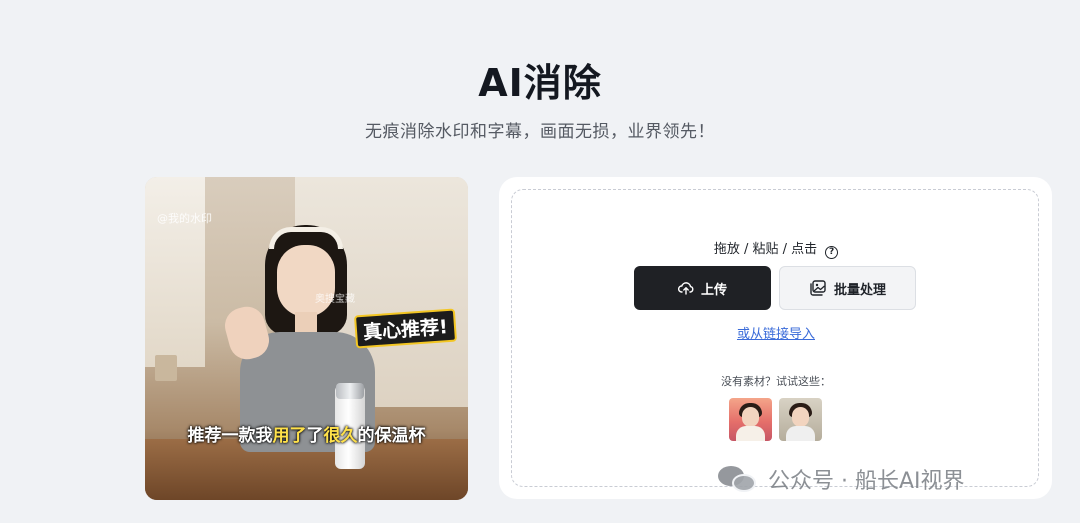  I want to click on cloud-upload-icon, so click(685, 288).